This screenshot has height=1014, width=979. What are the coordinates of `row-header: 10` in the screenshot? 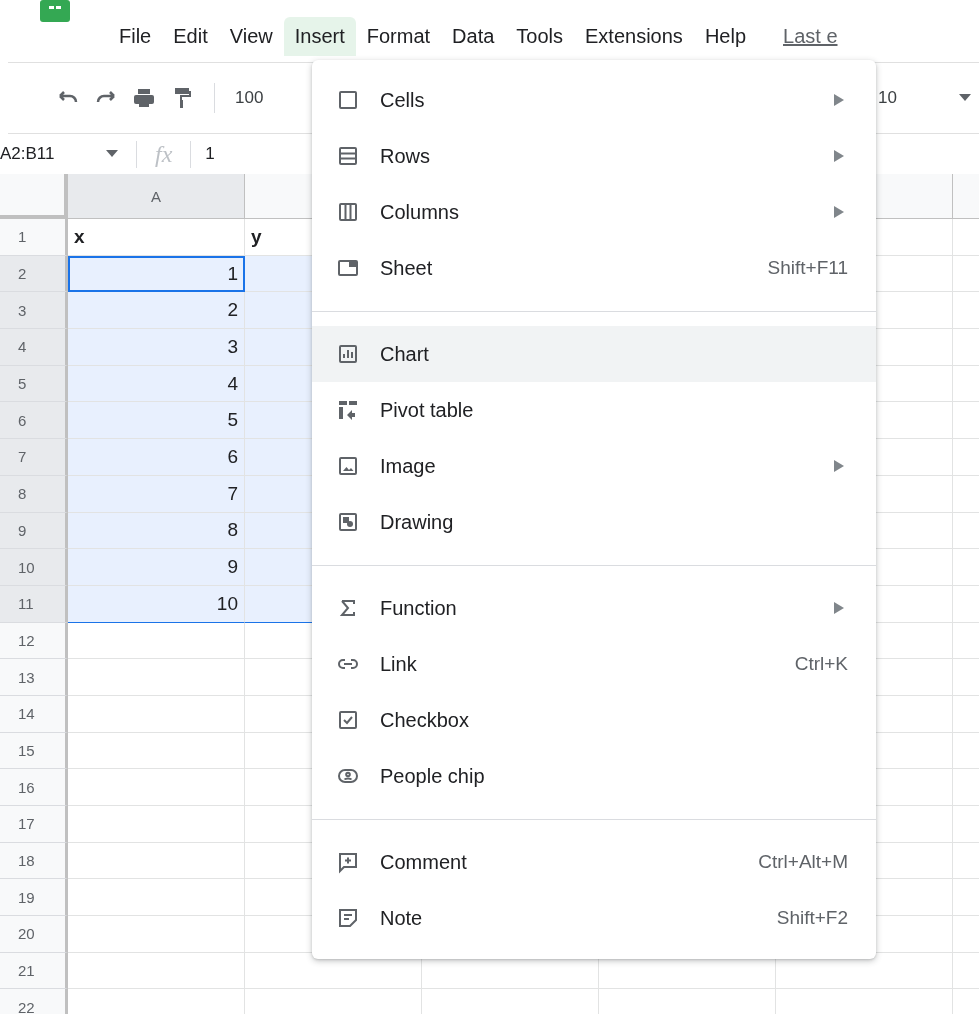 It's located at (34, 567).